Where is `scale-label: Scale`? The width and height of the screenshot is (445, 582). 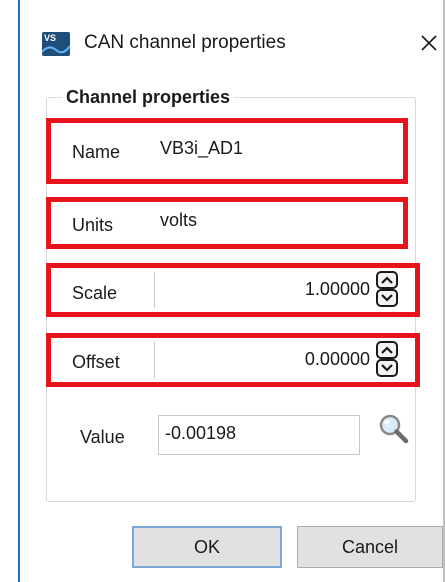
scale-label: Scale is located at coordinates (95, 293).